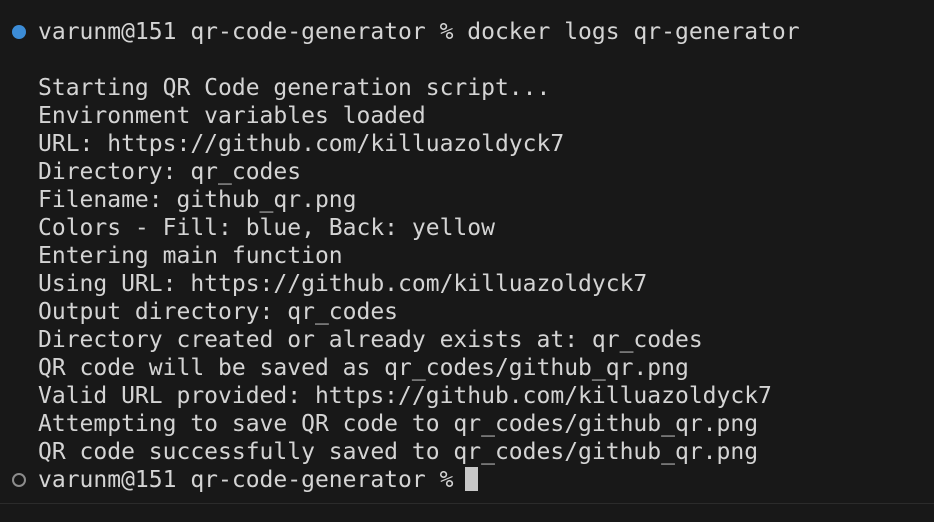 The width and height of the screenshot is (934, 522). What do you see at coordinates (266, 228) in the screenshot?
I see `output-line: Colors - Fill: blue, Back: yellow` at bounding box center [266, 228].